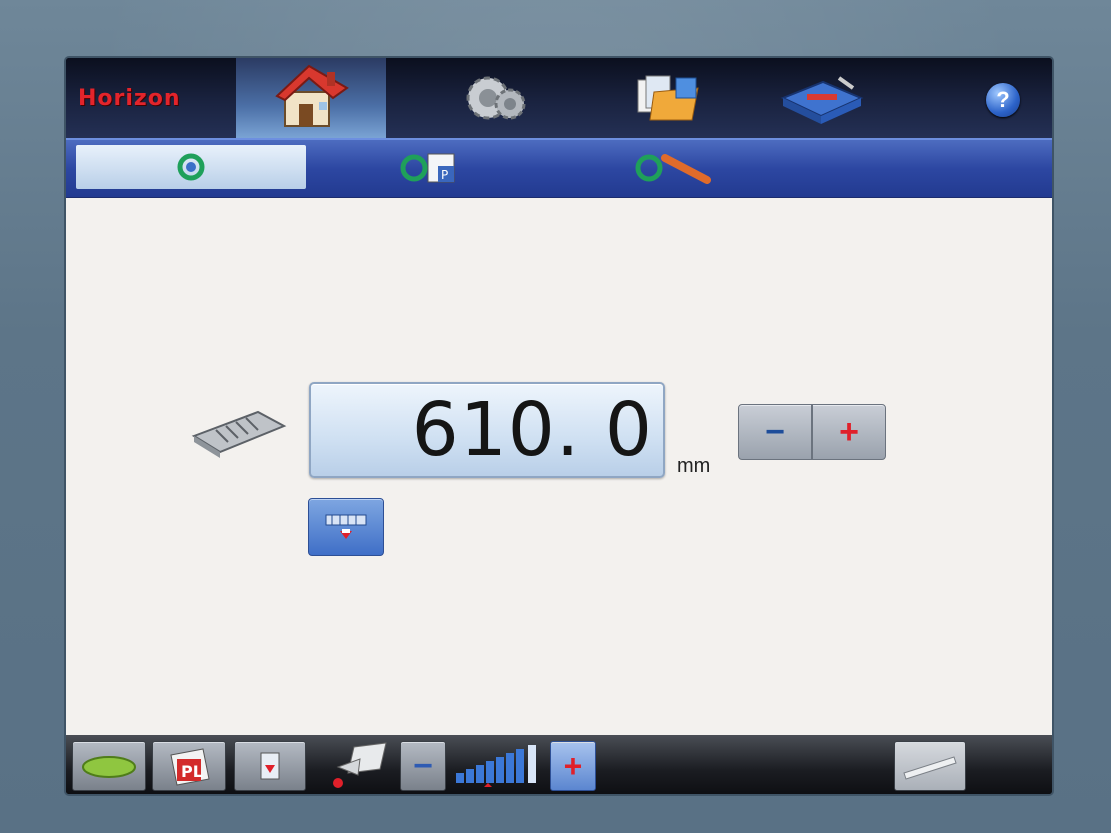  I want to click on subtab-cycle-program: P, so click(436, 167).